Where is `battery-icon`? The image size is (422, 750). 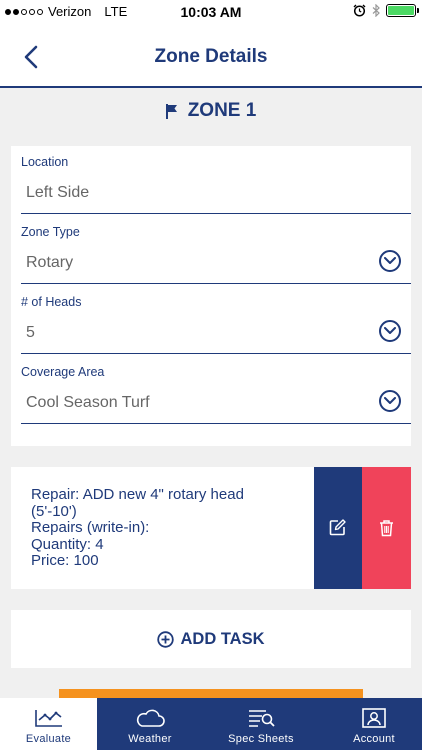
battery-icon is located at coordinates (402, 10).